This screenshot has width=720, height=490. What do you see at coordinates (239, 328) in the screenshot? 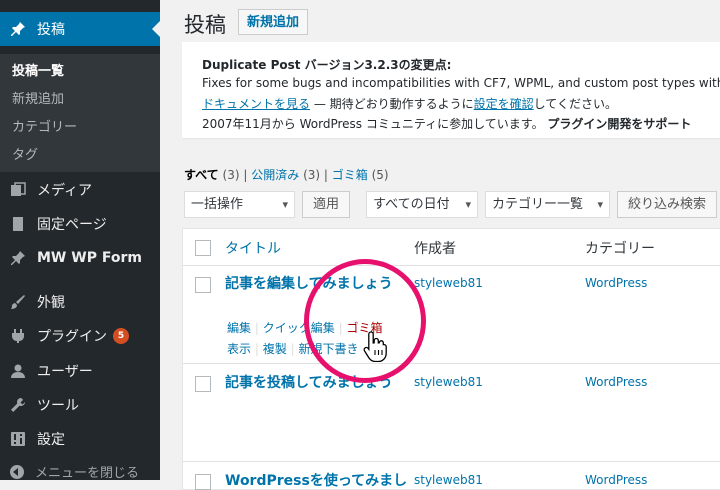
I see `edit-action: 編集` at bounding box center [239, 328].